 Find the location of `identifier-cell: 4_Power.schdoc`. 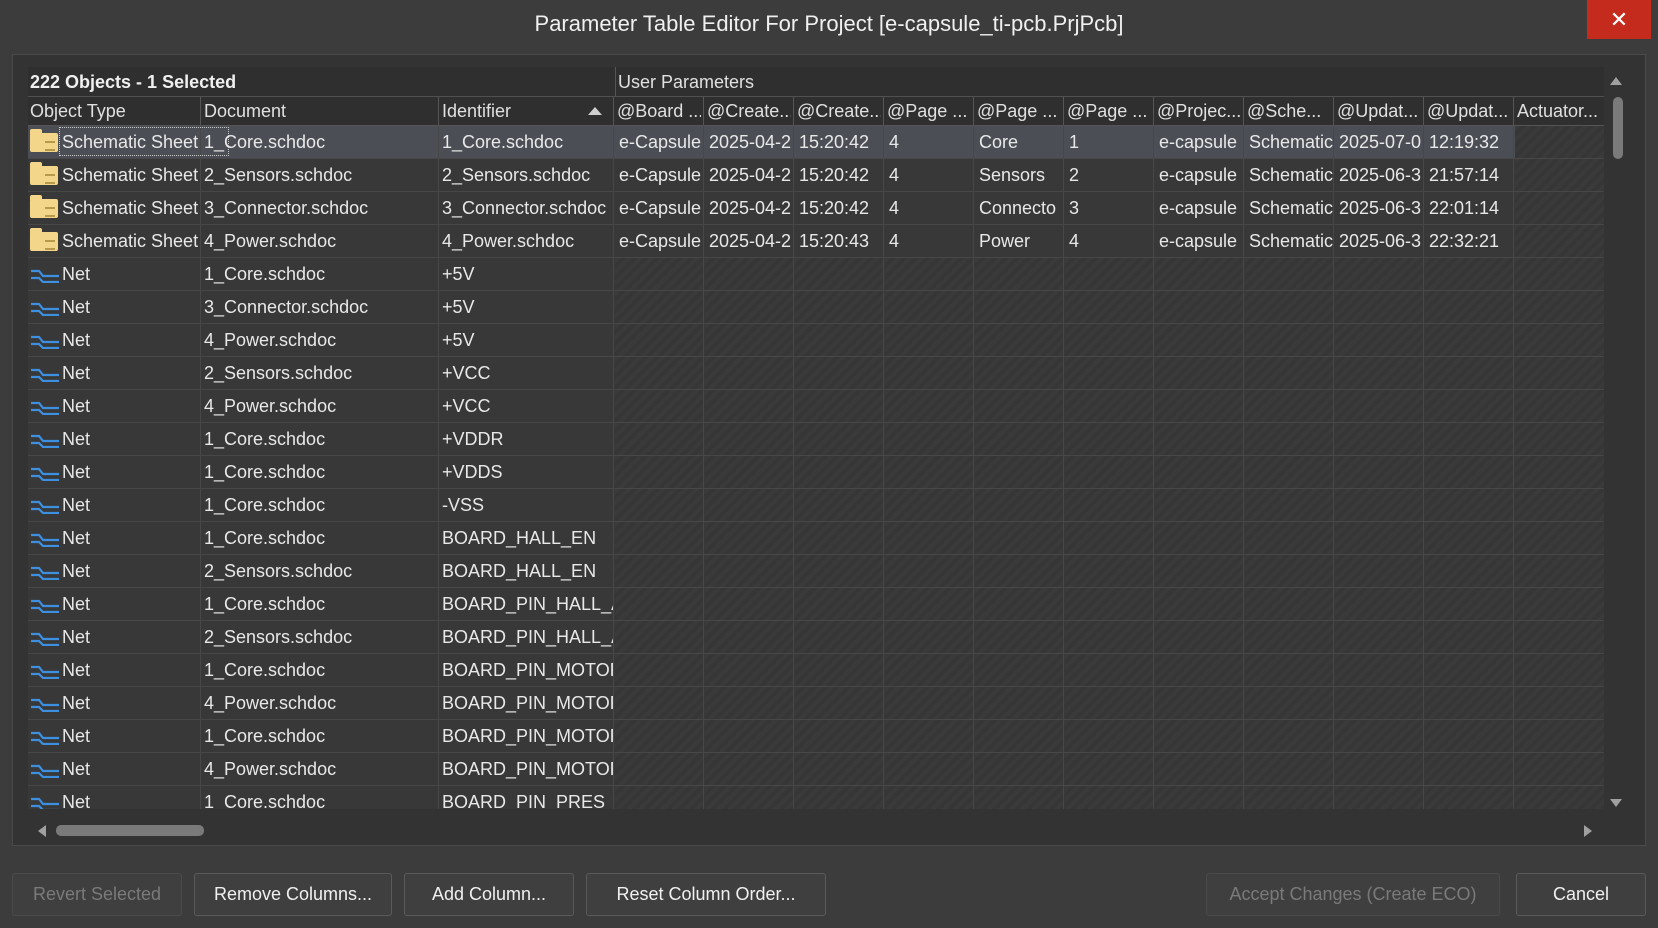

identifier-cell: 4_Power.schdoc is located at coordinates (528, 241).